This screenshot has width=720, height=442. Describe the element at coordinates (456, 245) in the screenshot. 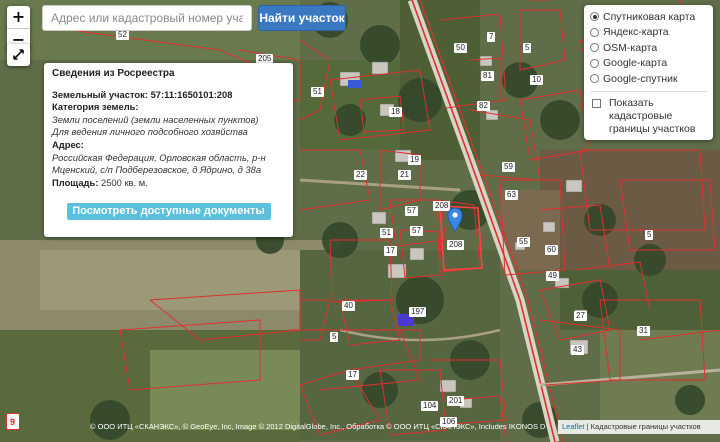

I see `parcel-label: 208` at that location.